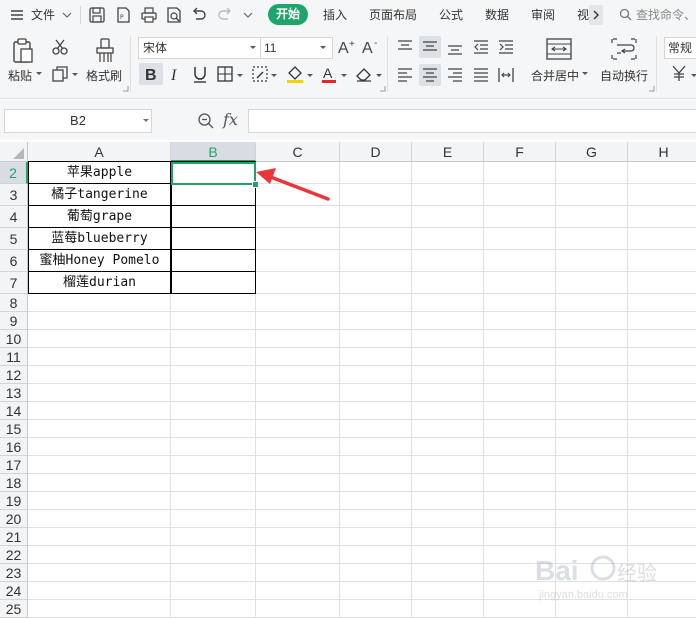 The image size is (696, 619). I want to click on cell-a20, so click(99, 519).